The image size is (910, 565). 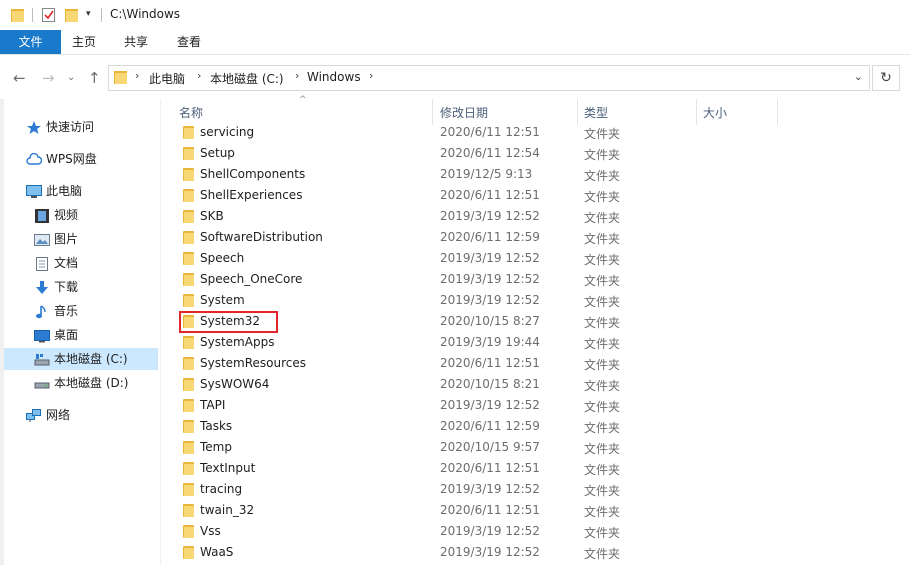 What do you see at coordinates (66, 335) in the screenshot?
I see `nav-item-label: 桌面` at bounding box center [66, 335].